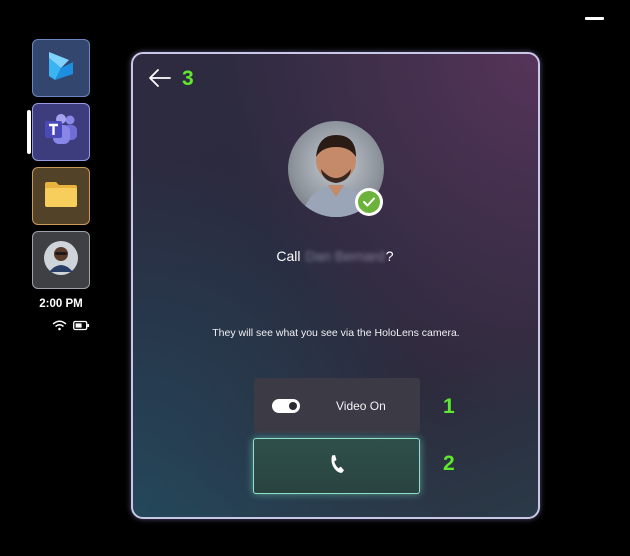 The image size is (630, 556). What do you see at coordinates (449, 463) in the screenshot?
I see `callout-2: 2` at bounding box center [449, 463].